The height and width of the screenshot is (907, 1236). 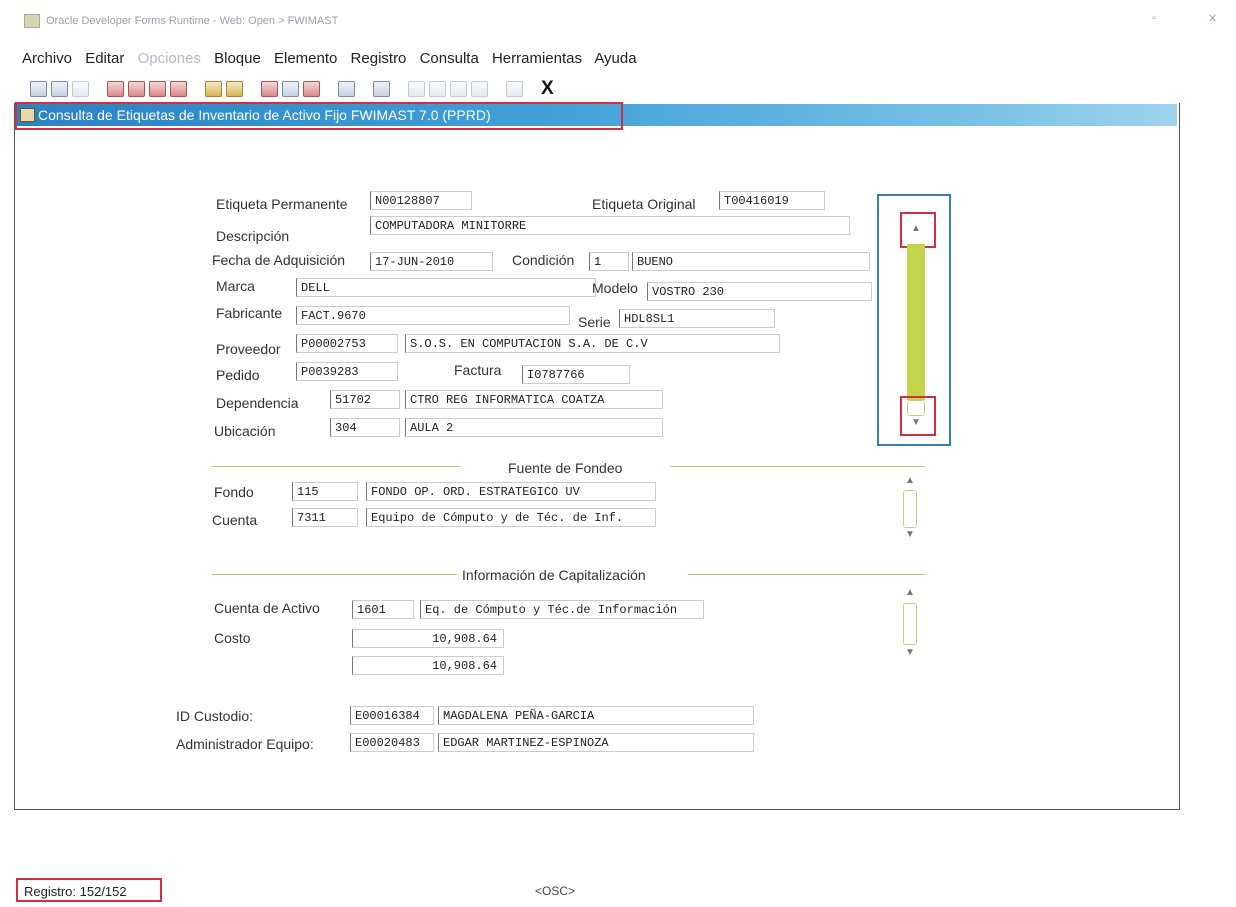 I want to click on copy-icon, so click(x=437, y=89).